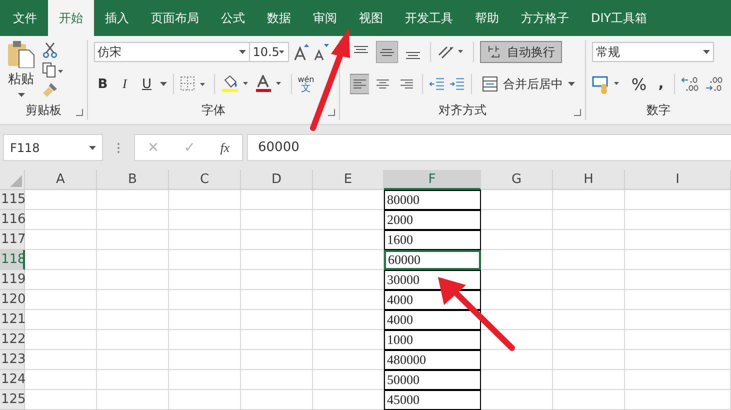  I want to click on increase-decimal-icon, so click(691, 84).